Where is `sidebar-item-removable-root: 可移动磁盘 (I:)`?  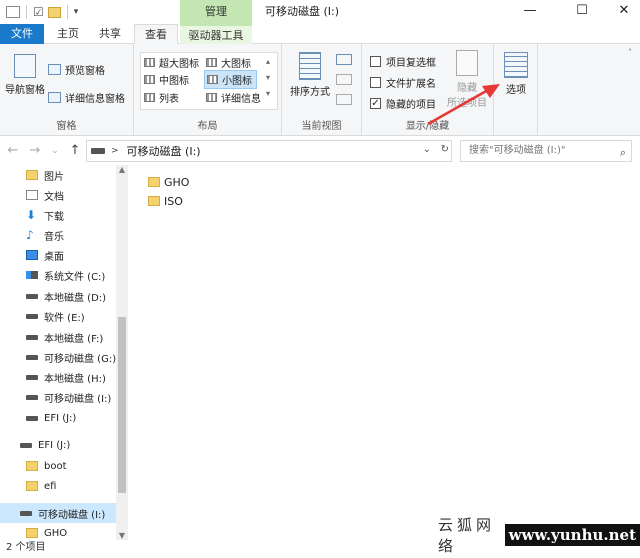
sidebar-item-removable-root: 可移动磁盘 (I:) is located at coordinates (58, 513).